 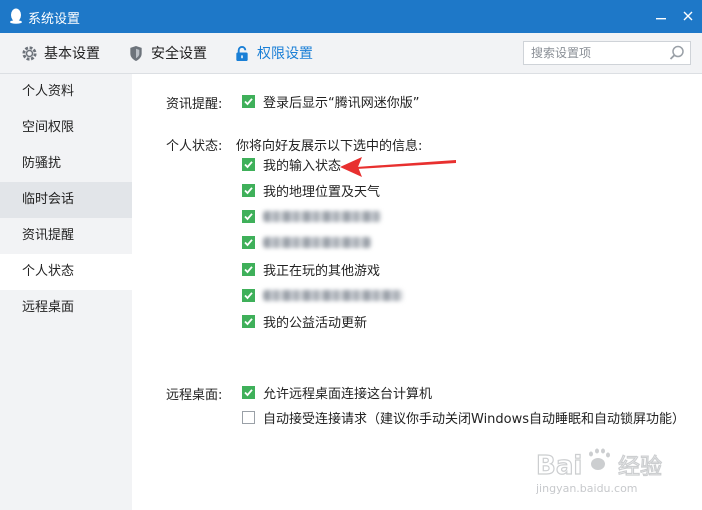 What do you see at coordinates (66, 200) in the screenshot?
I see `sidebar-item-temp-session: 临时会话` at bounding box center [66, 200].